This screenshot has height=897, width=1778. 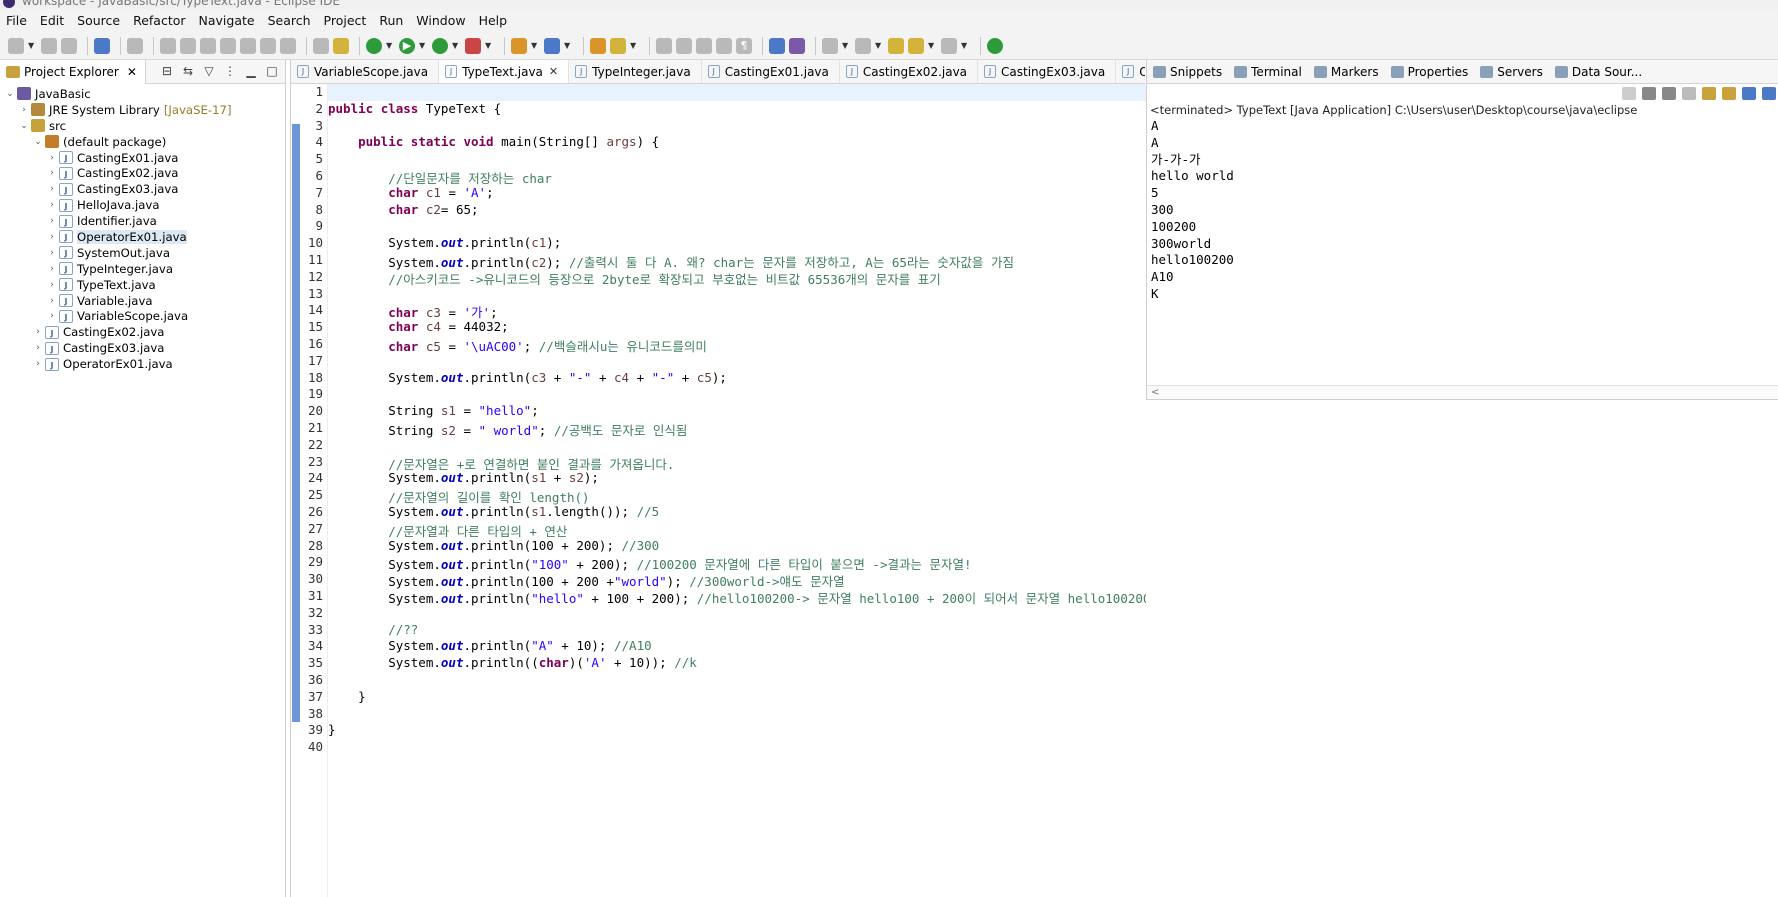 I want to click on tree-item: › J Identifier.java, so click(x=142, y=221).